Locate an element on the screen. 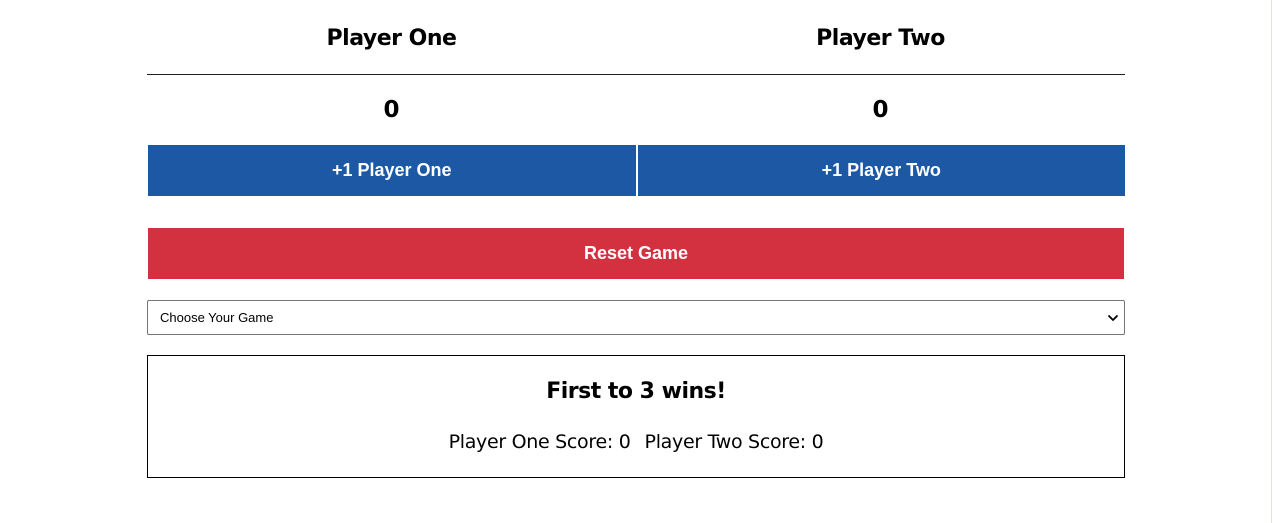 Image resolution: width=1273 pixels, height=523 pixels. chevron-down-icon is located at coordinates (1113, 318).